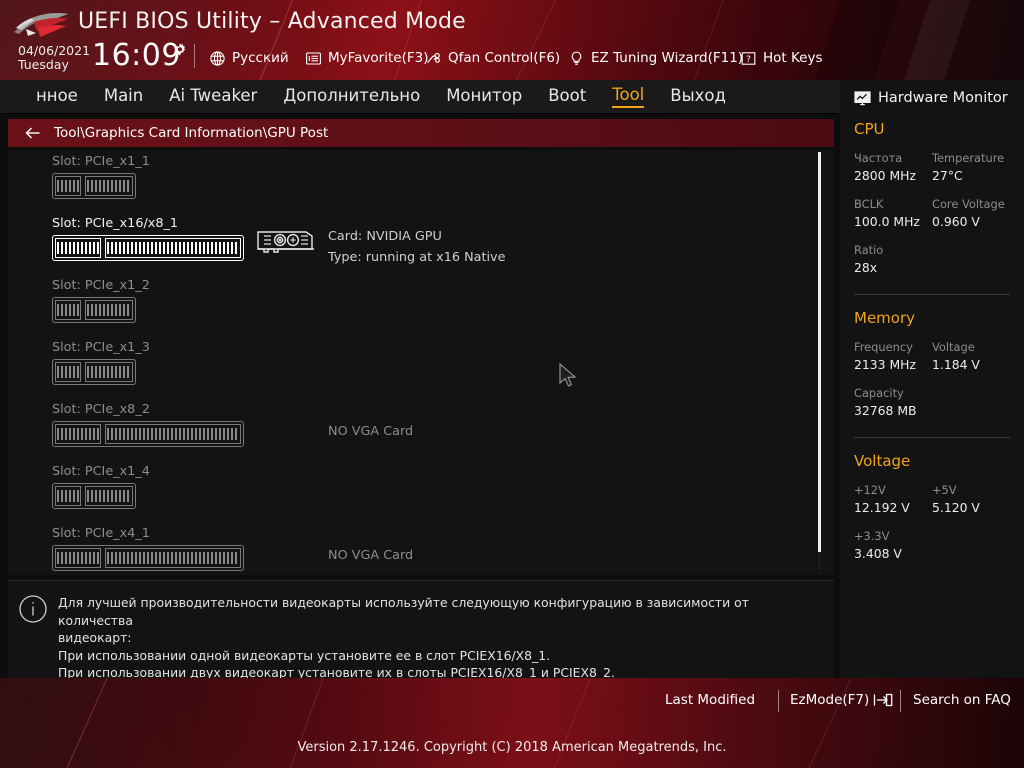  I want to click on monitor-icon, so click(862, 98).